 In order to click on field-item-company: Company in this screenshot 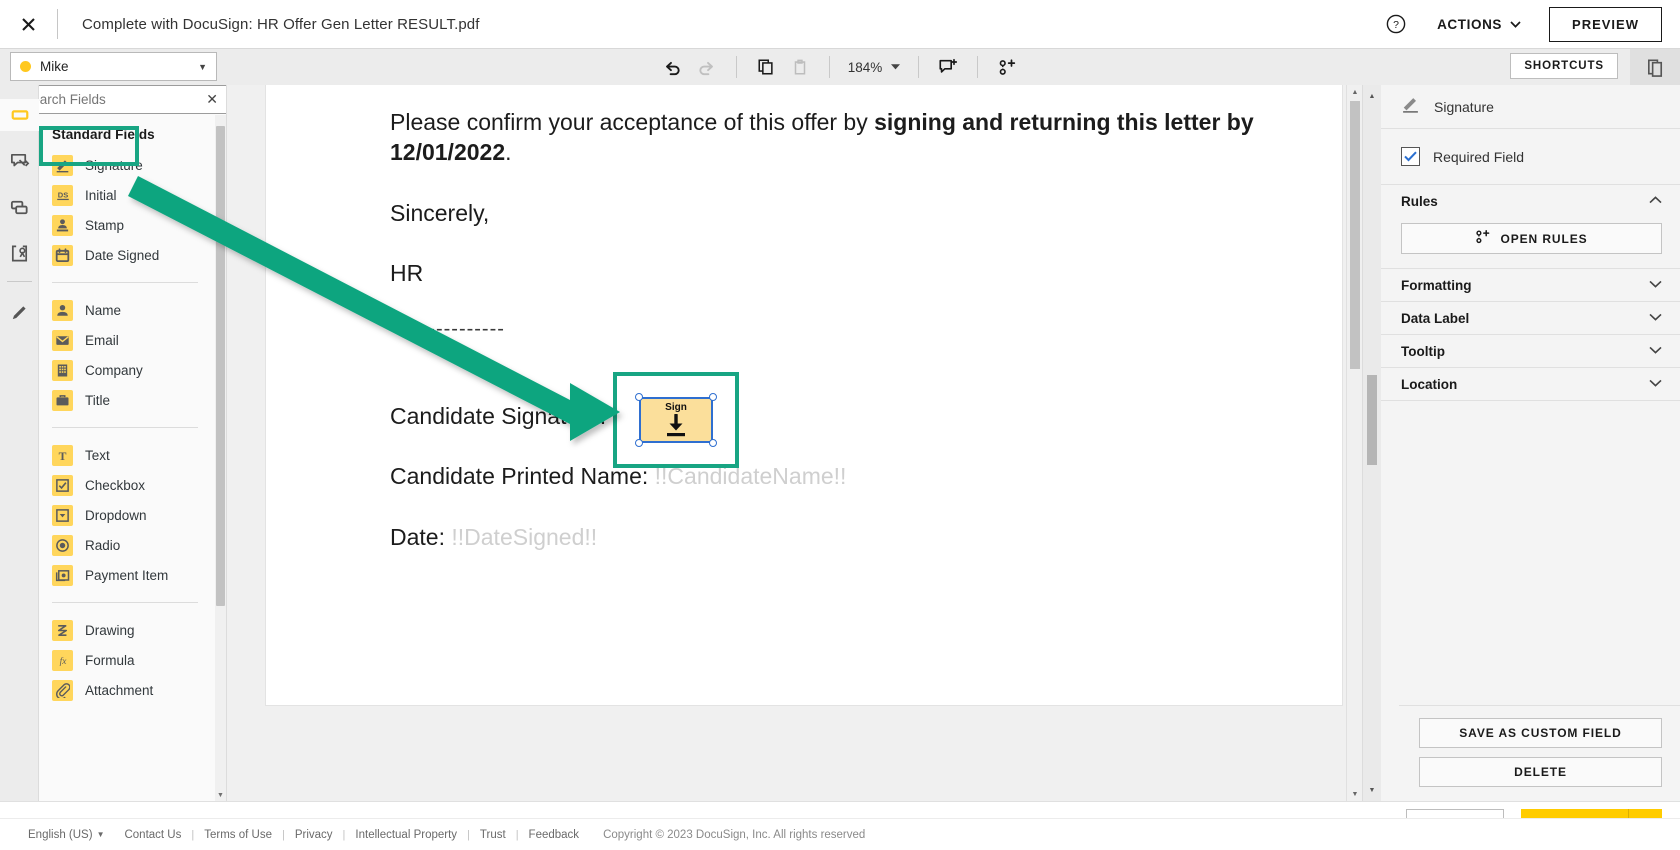, I will do `click(132, 370)`.